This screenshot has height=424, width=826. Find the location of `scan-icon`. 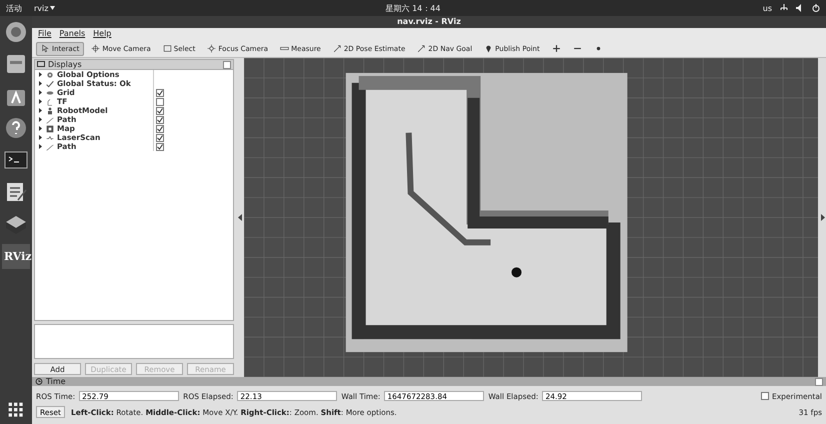

scan-icon is located at coordinates (50, 138).